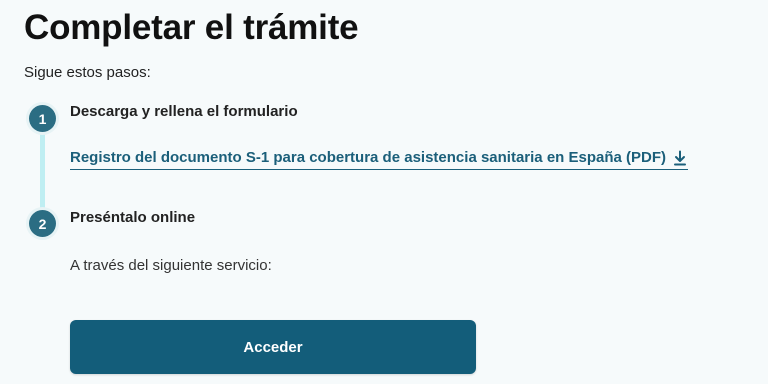  Describe the element at coordinates (191, 27) in the screenshot. I see `page-title: Completar el trámite` at that location.